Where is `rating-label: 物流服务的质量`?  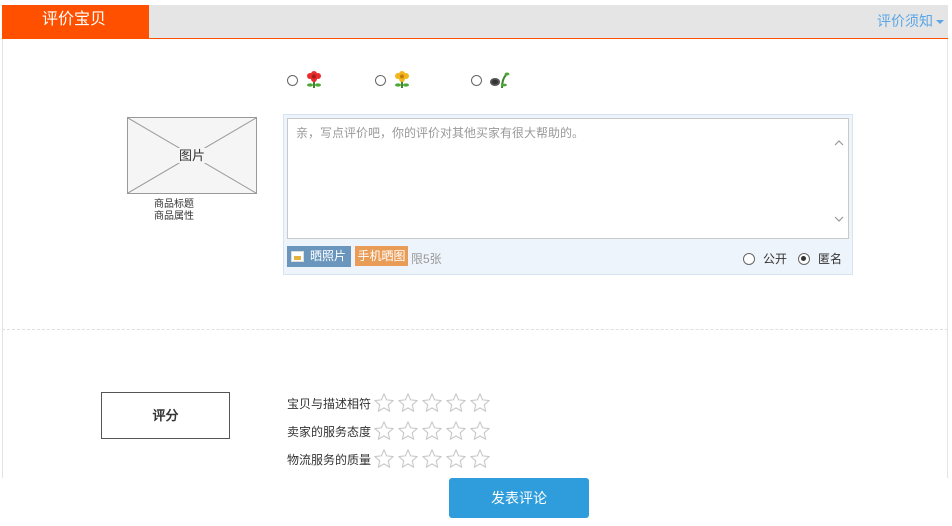
rating-label: 物流服务的质量 is located at coordinates (329, 459).